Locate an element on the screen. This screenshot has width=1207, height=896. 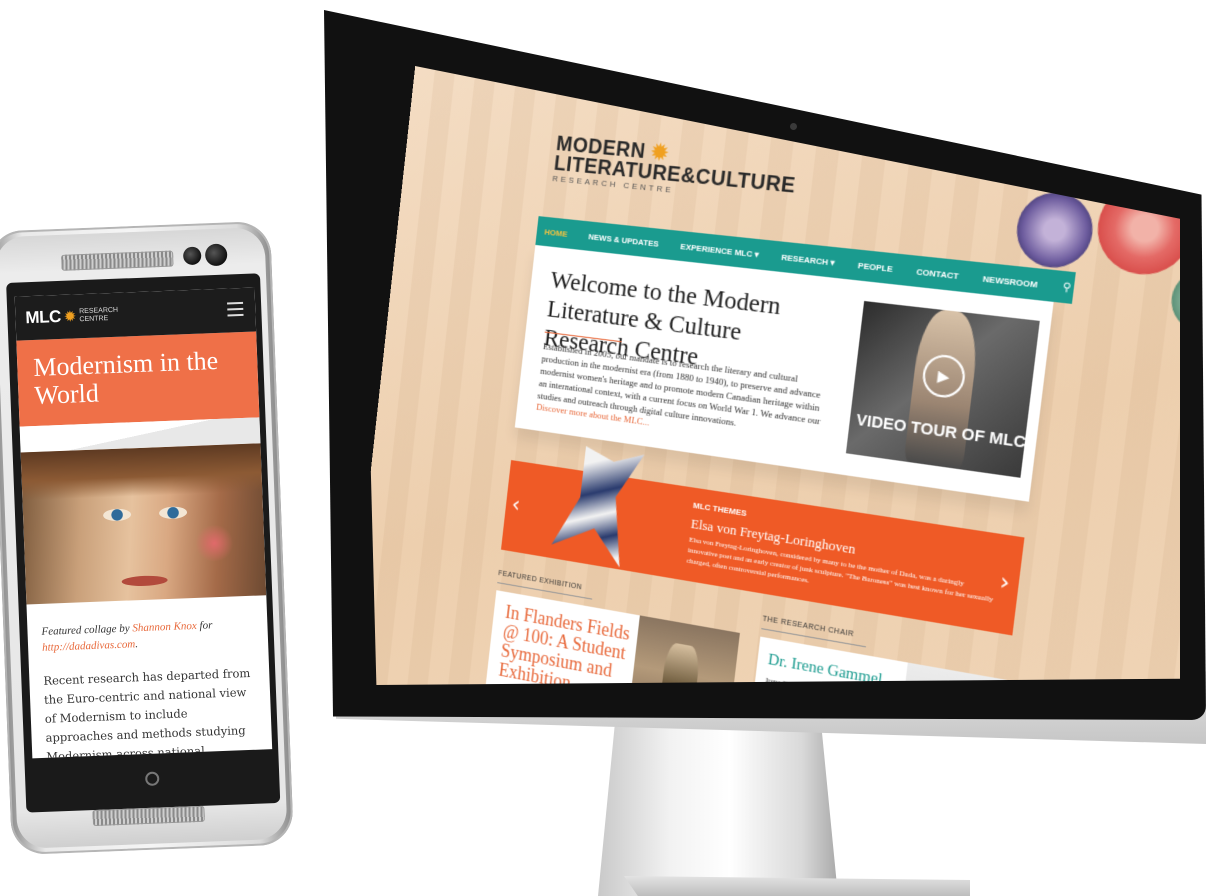
monitor-camera-icon is located at coordinates (793, 126).